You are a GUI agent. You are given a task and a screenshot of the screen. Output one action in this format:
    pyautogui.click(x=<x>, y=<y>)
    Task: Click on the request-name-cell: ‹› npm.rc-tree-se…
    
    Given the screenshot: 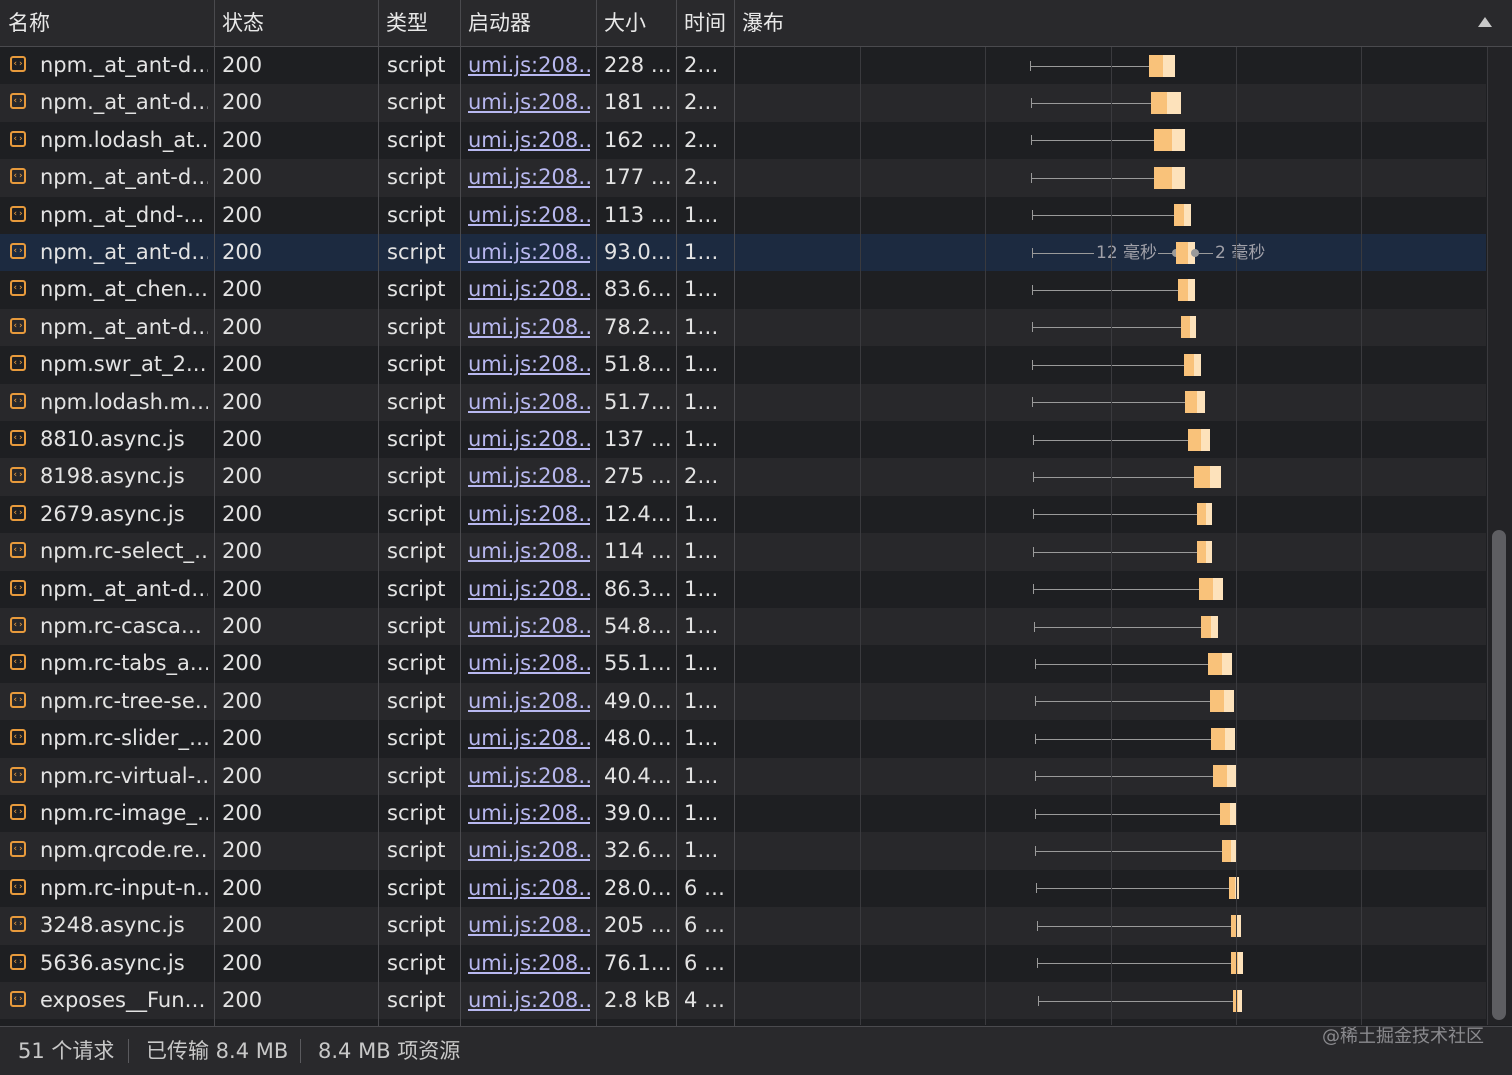 What is the action you would take?
    pyautogui.click(x=108, y=701)
    